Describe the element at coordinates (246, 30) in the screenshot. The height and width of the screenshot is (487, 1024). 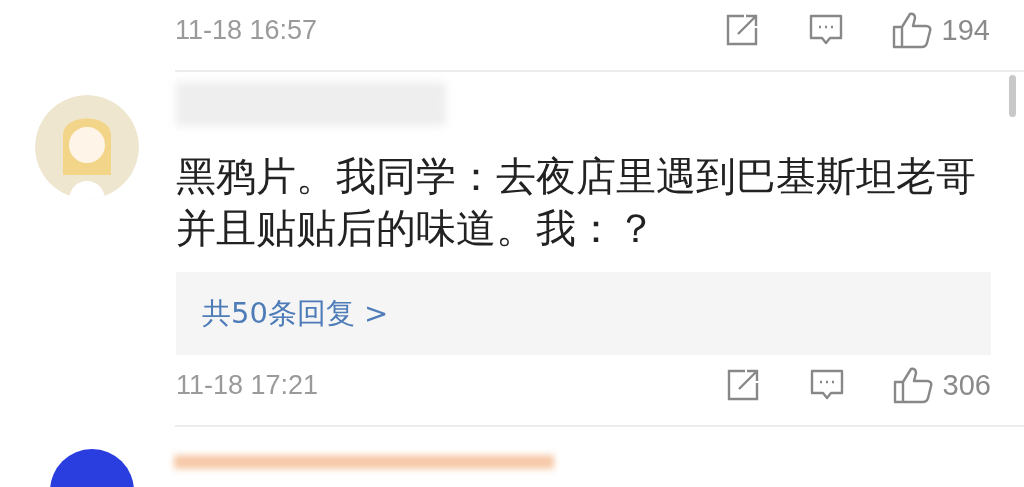
I see `timestamp: 11-18 16:57` at that location.